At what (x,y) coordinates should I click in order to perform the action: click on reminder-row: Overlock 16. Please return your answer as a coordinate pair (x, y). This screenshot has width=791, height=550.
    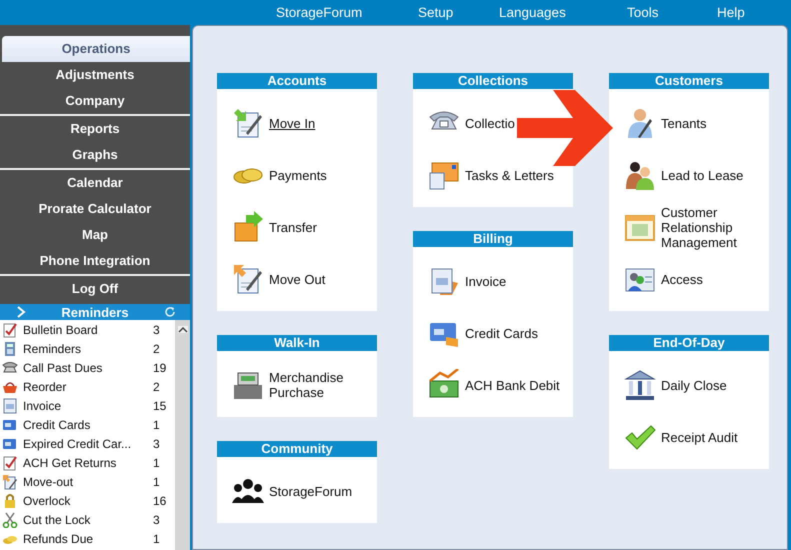
    Looking at the image, I should click on (87, 500).